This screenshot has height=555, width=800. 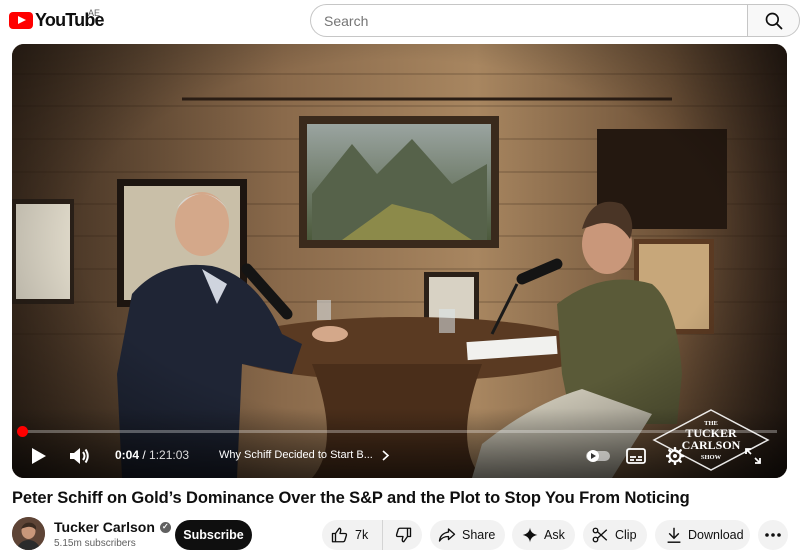 What do you see at coordinates (674, 535) in the screenshot?
I see `download-icon` at bounding box center [674, 535].